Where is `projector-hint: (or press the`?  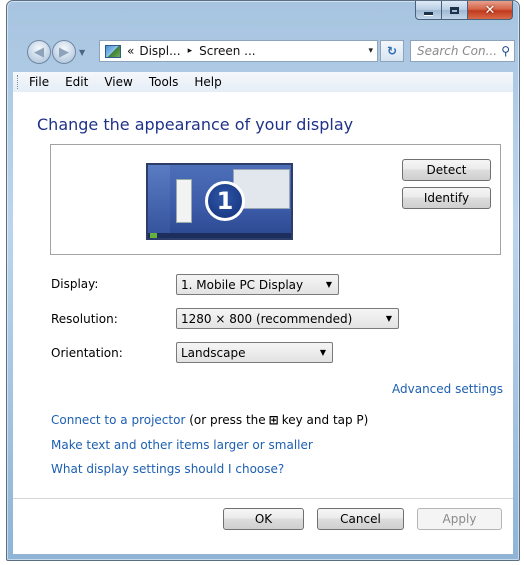 projector-hint: (or press the is located at coordinates (227, 420).